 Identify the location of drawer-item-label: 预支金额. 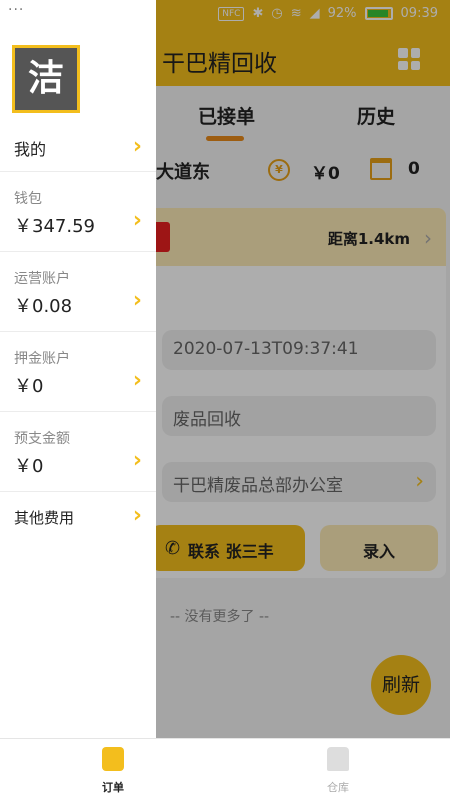
(42, 439).